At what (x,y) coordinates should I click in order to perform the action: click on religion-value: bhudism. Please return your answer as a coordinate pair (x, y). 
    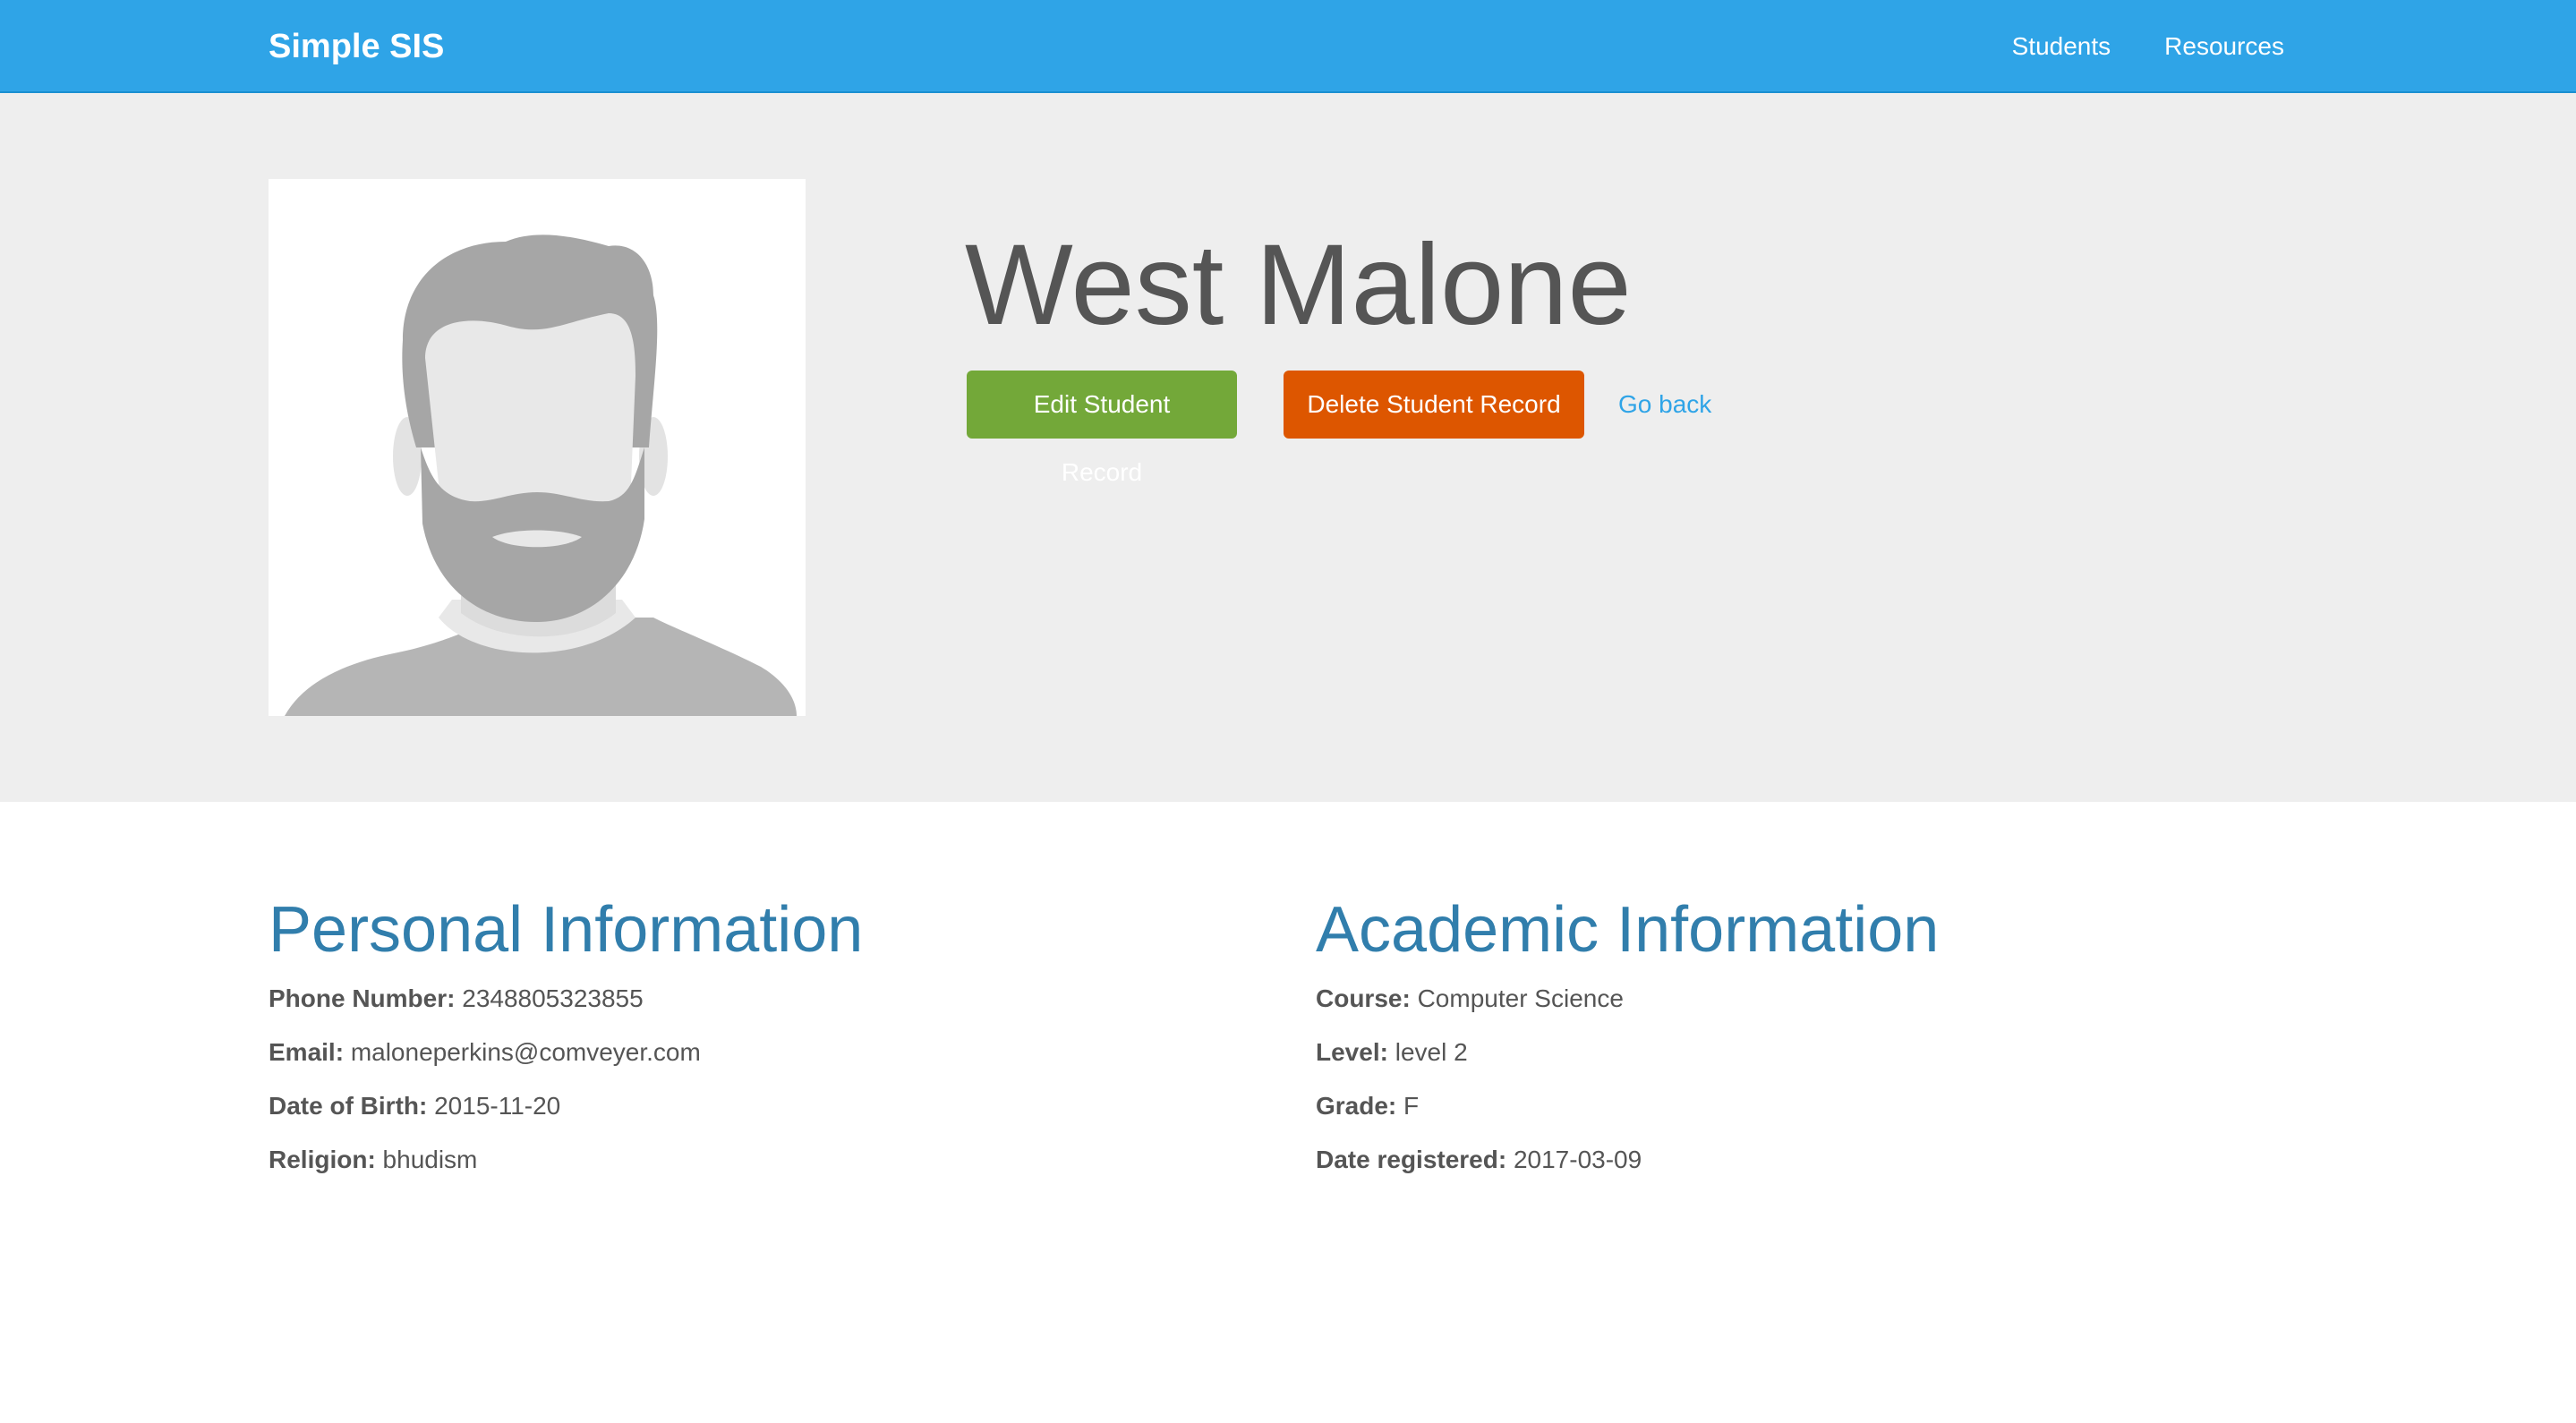
    Looking at the image, I should click on (430, 1159).